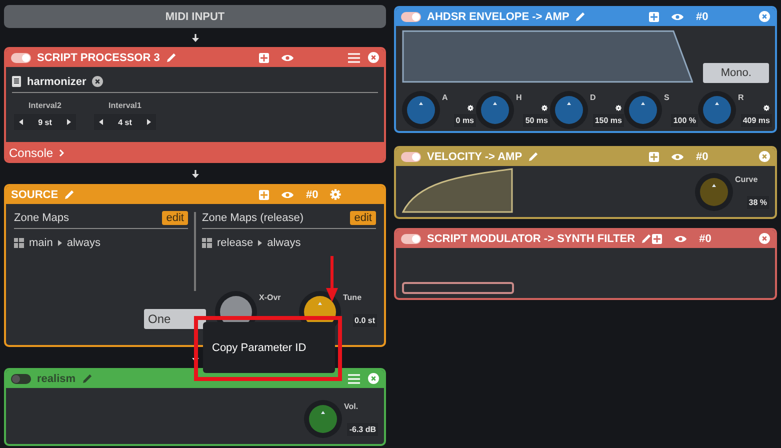 The width and height of the screenshot is (781, 448). What do you see at coordinates (45, 105) in the screenshot?
I see `parameter-label: Interval2` at bounding box center [45, 105].